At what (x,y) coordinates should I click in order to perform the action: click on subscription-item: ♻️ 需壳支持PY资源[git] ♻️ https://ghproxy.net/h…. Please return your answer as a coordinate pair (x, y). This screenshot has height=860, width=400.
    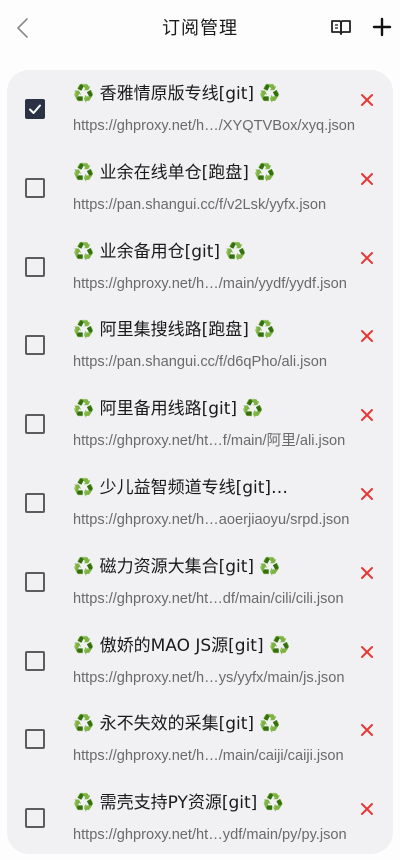
    Looking at the image, I should click on (200, 816).